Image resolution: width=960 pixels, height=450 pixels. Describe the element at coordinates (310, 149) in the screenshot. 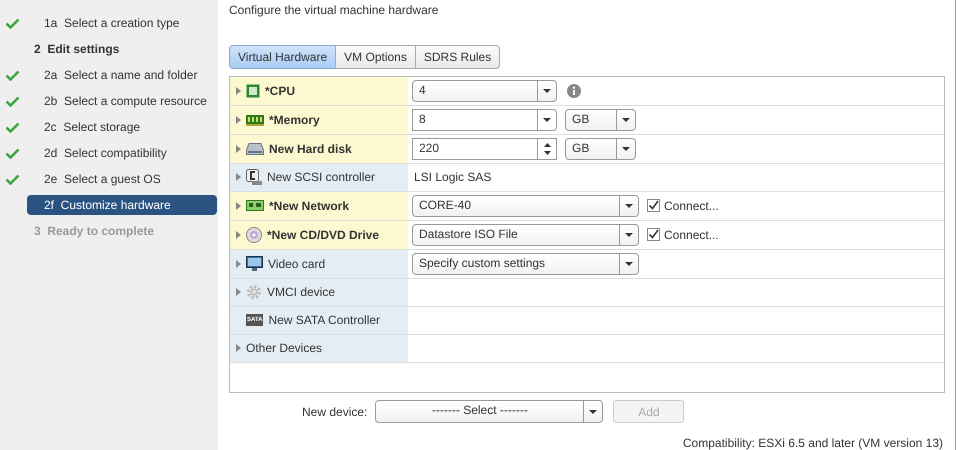

I see `device-name: New Hard disk` at that location.